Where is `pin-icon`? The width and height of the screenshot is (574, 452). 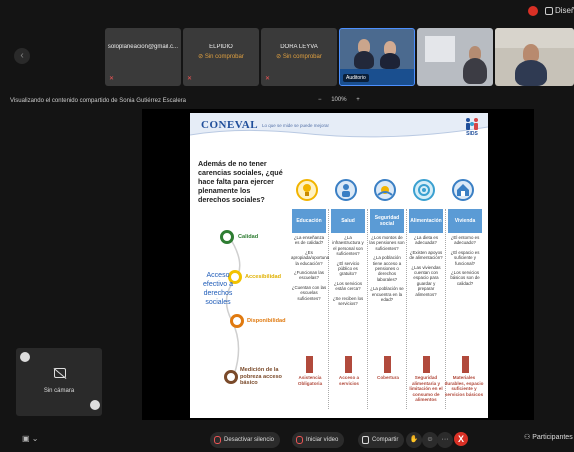
pin-icon is located at coordinates (25, 357).